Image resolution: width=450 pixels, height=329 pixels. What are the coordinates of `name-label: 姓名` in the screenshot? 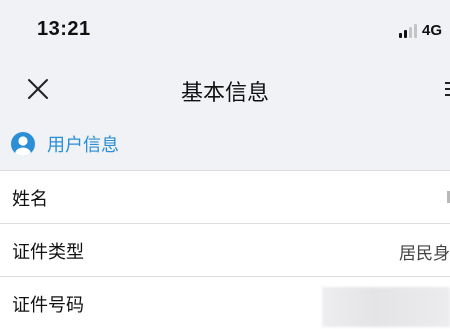 It's located at (30, 199).